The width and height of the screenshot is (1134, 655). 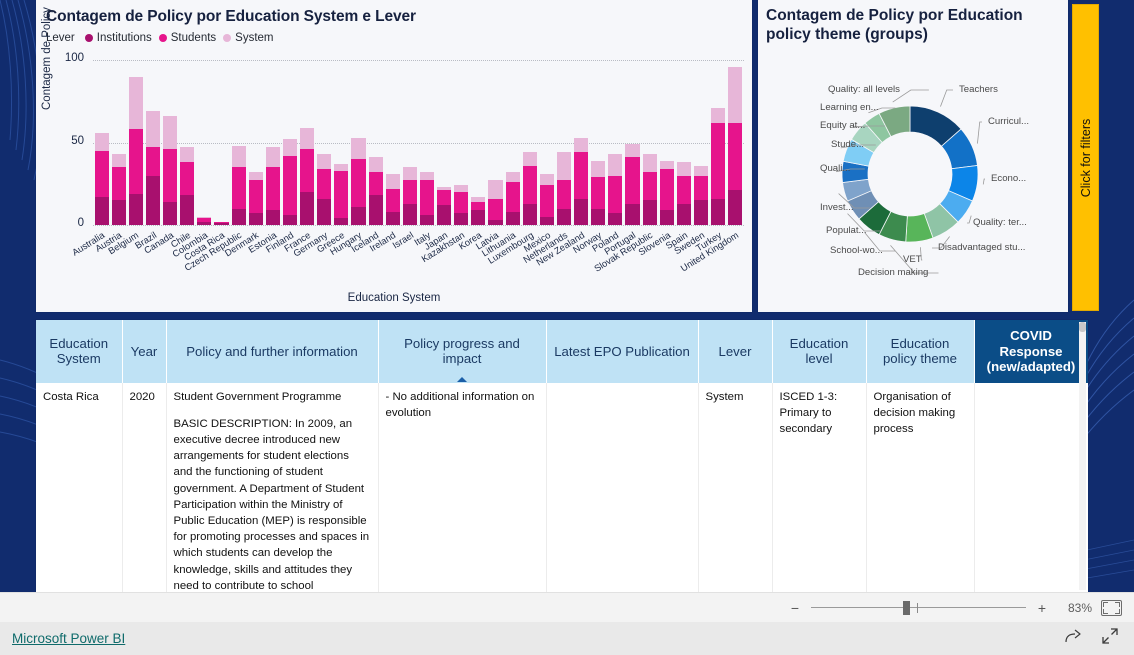 I want to click on table-header-cell: Education level, so click(x=819, y=351).